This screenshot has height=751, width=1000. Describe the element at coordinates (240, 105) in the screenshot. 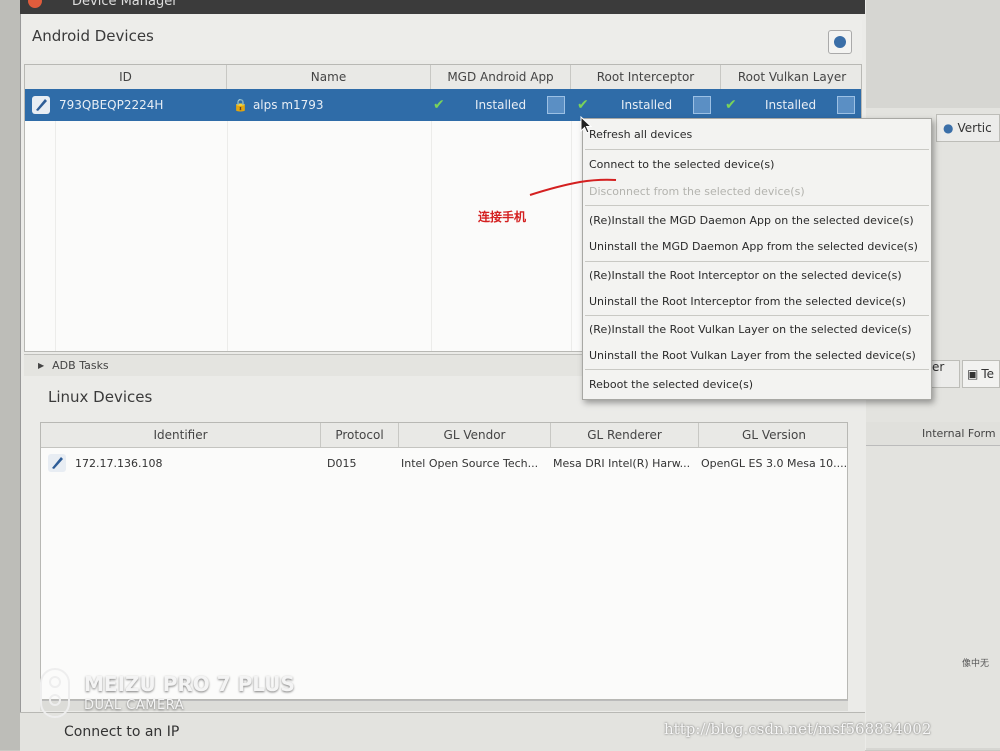

I see `lock-icon: 🔒` at that location.